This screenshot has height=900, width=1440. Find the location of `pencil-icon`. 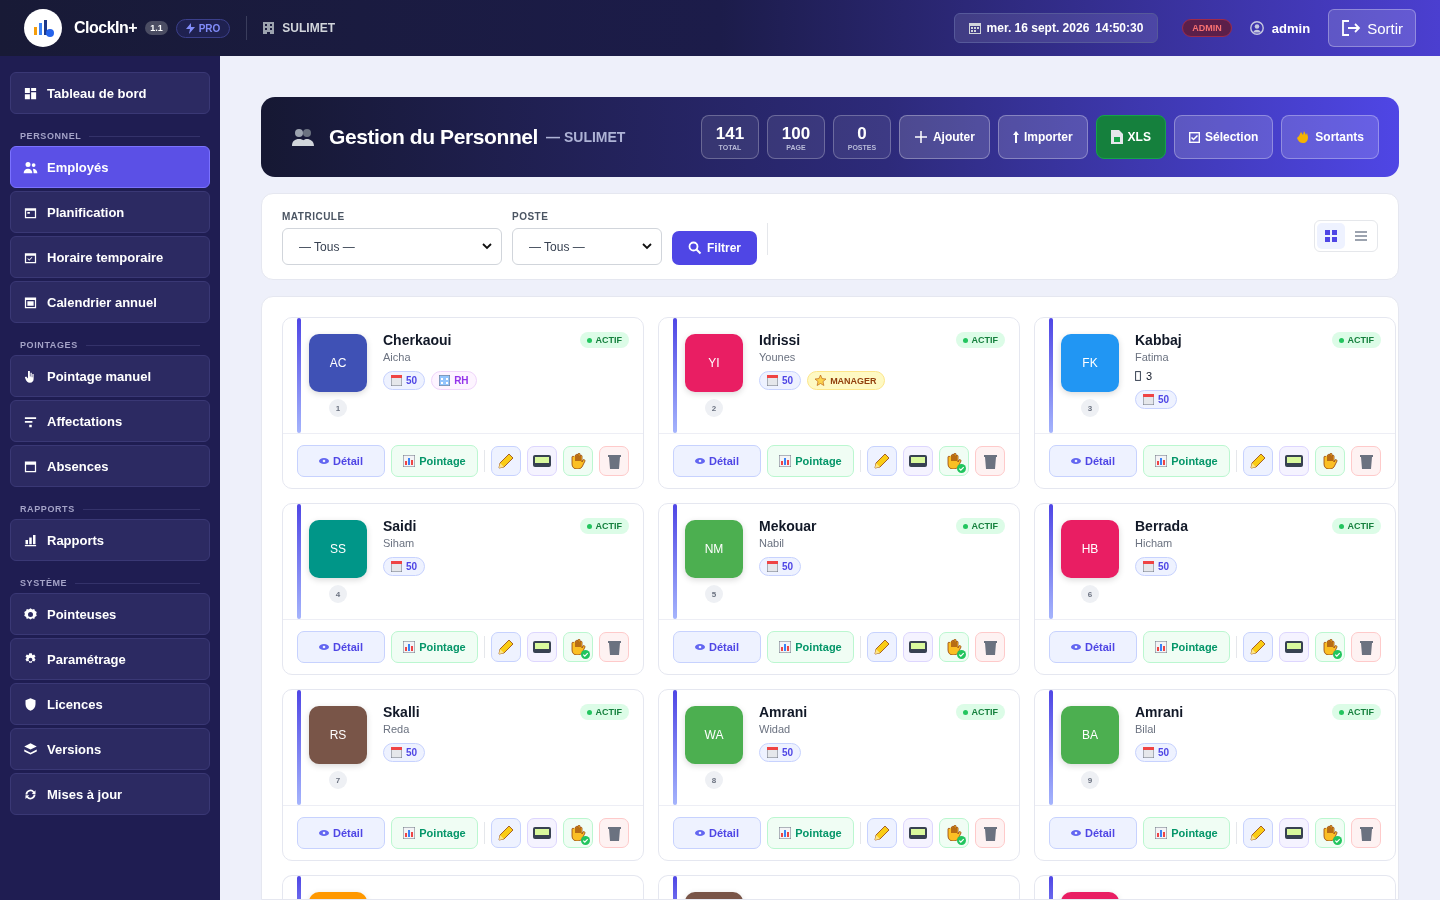

pencil-icon is located at coordinates (1258, 833).